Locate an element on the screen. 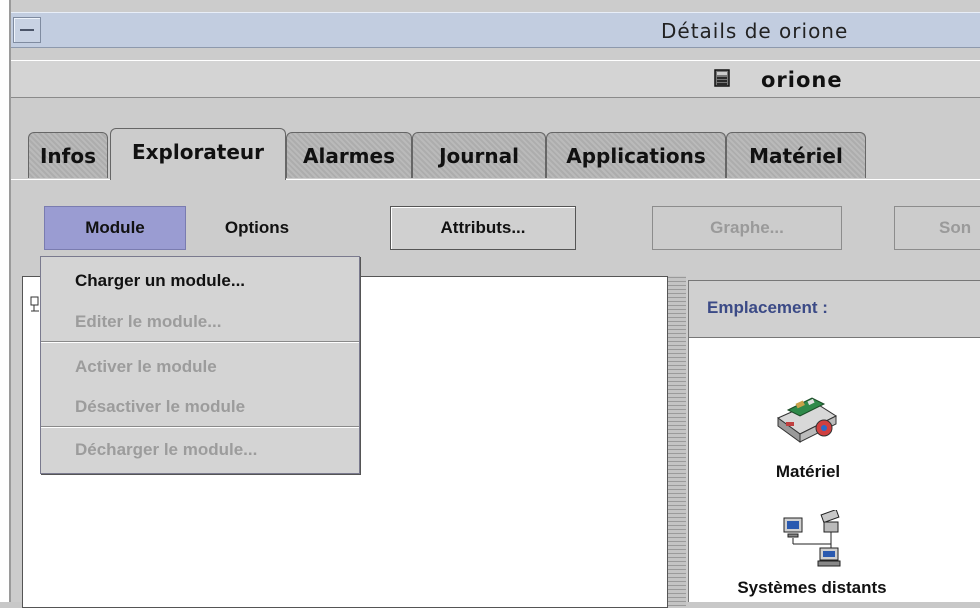 Image resolution: width=980 pixels, height=608 pixels. host-header: orione is located at coordinates (495, 79).